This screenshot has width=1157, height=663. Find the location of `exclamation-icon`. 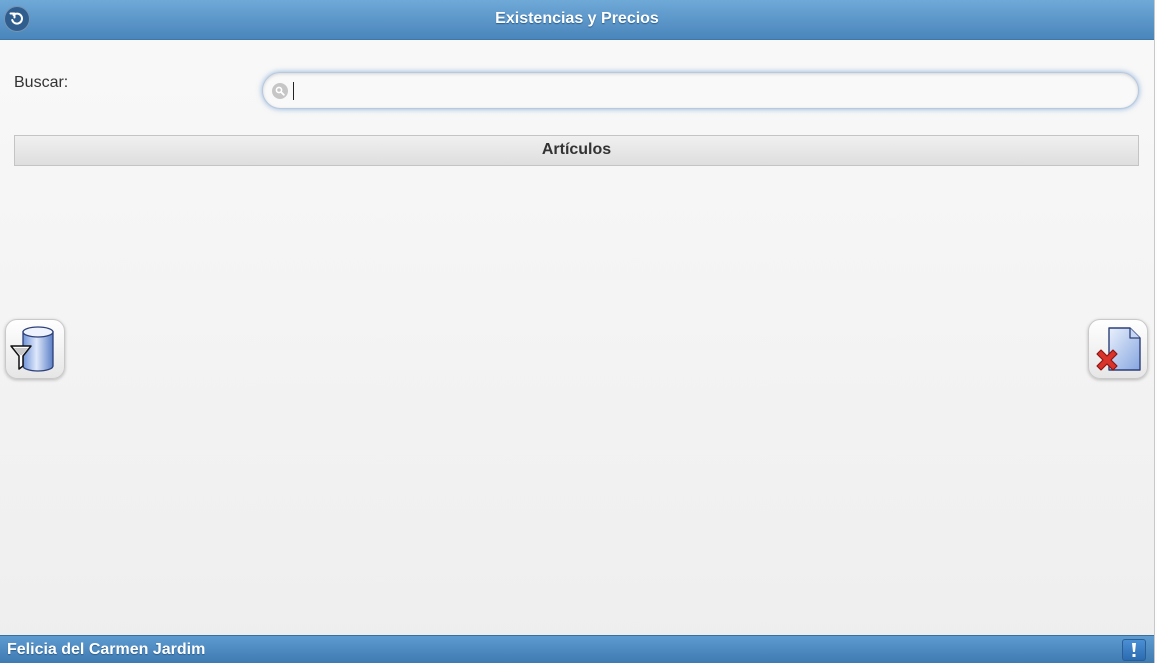

exclamation-icon is located at coordinates (1134, 650).